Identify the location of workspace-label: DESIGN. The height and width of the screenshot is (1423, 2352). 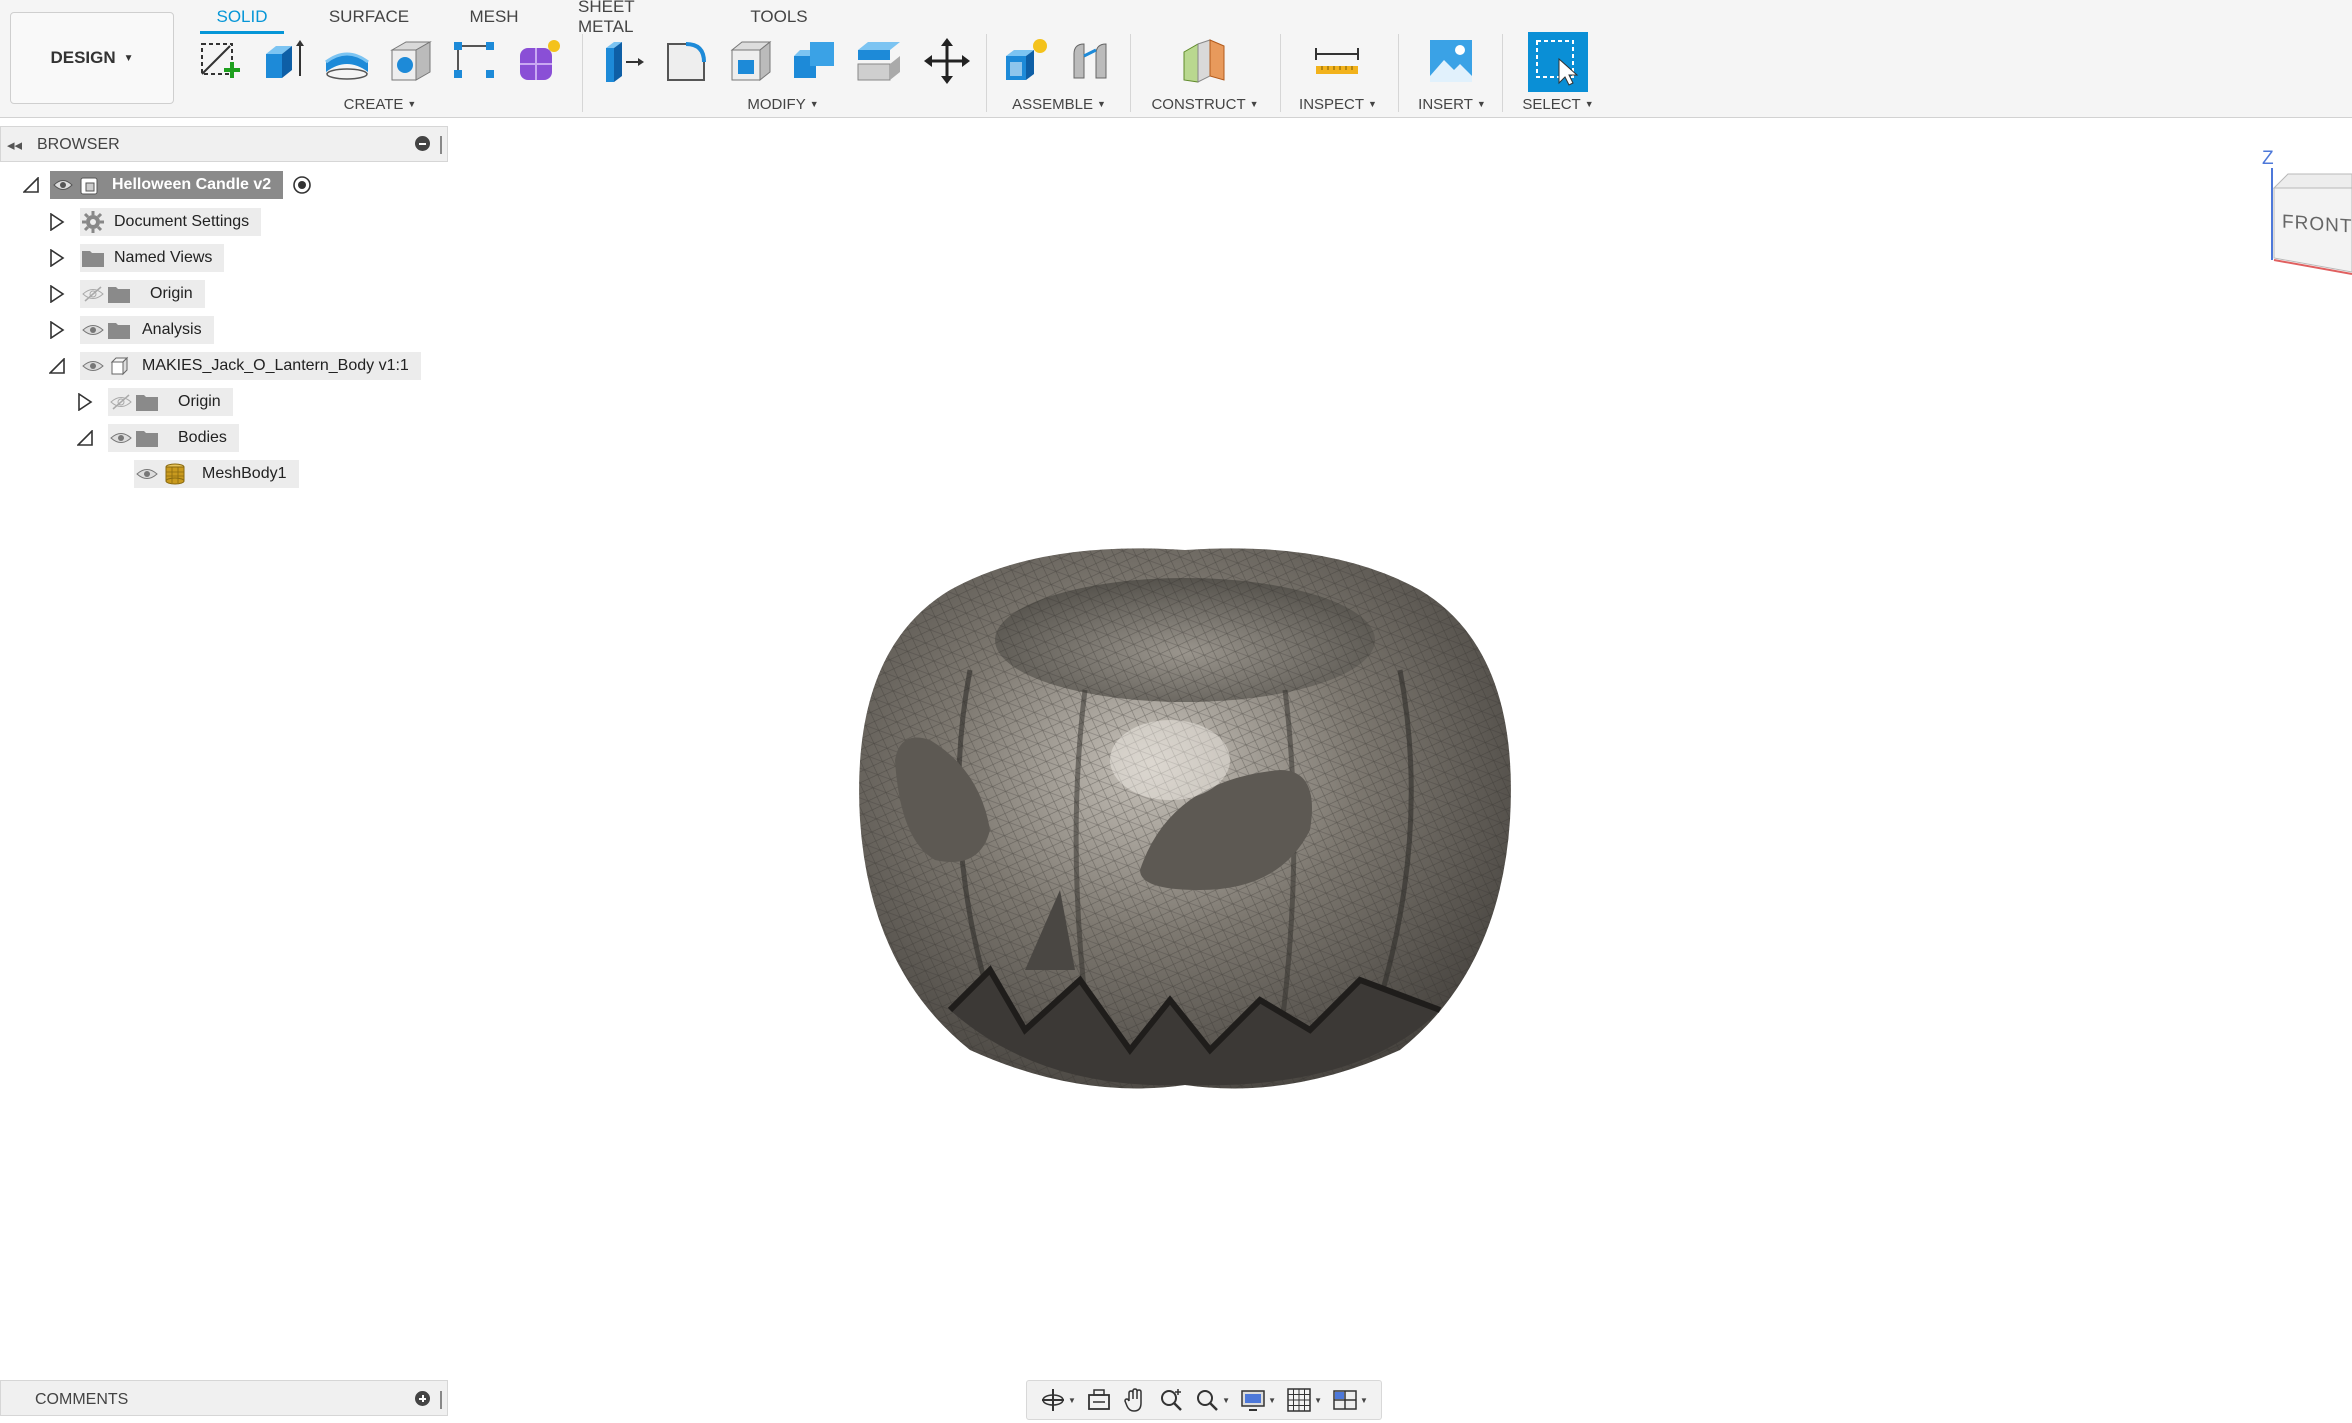
(83, 57).